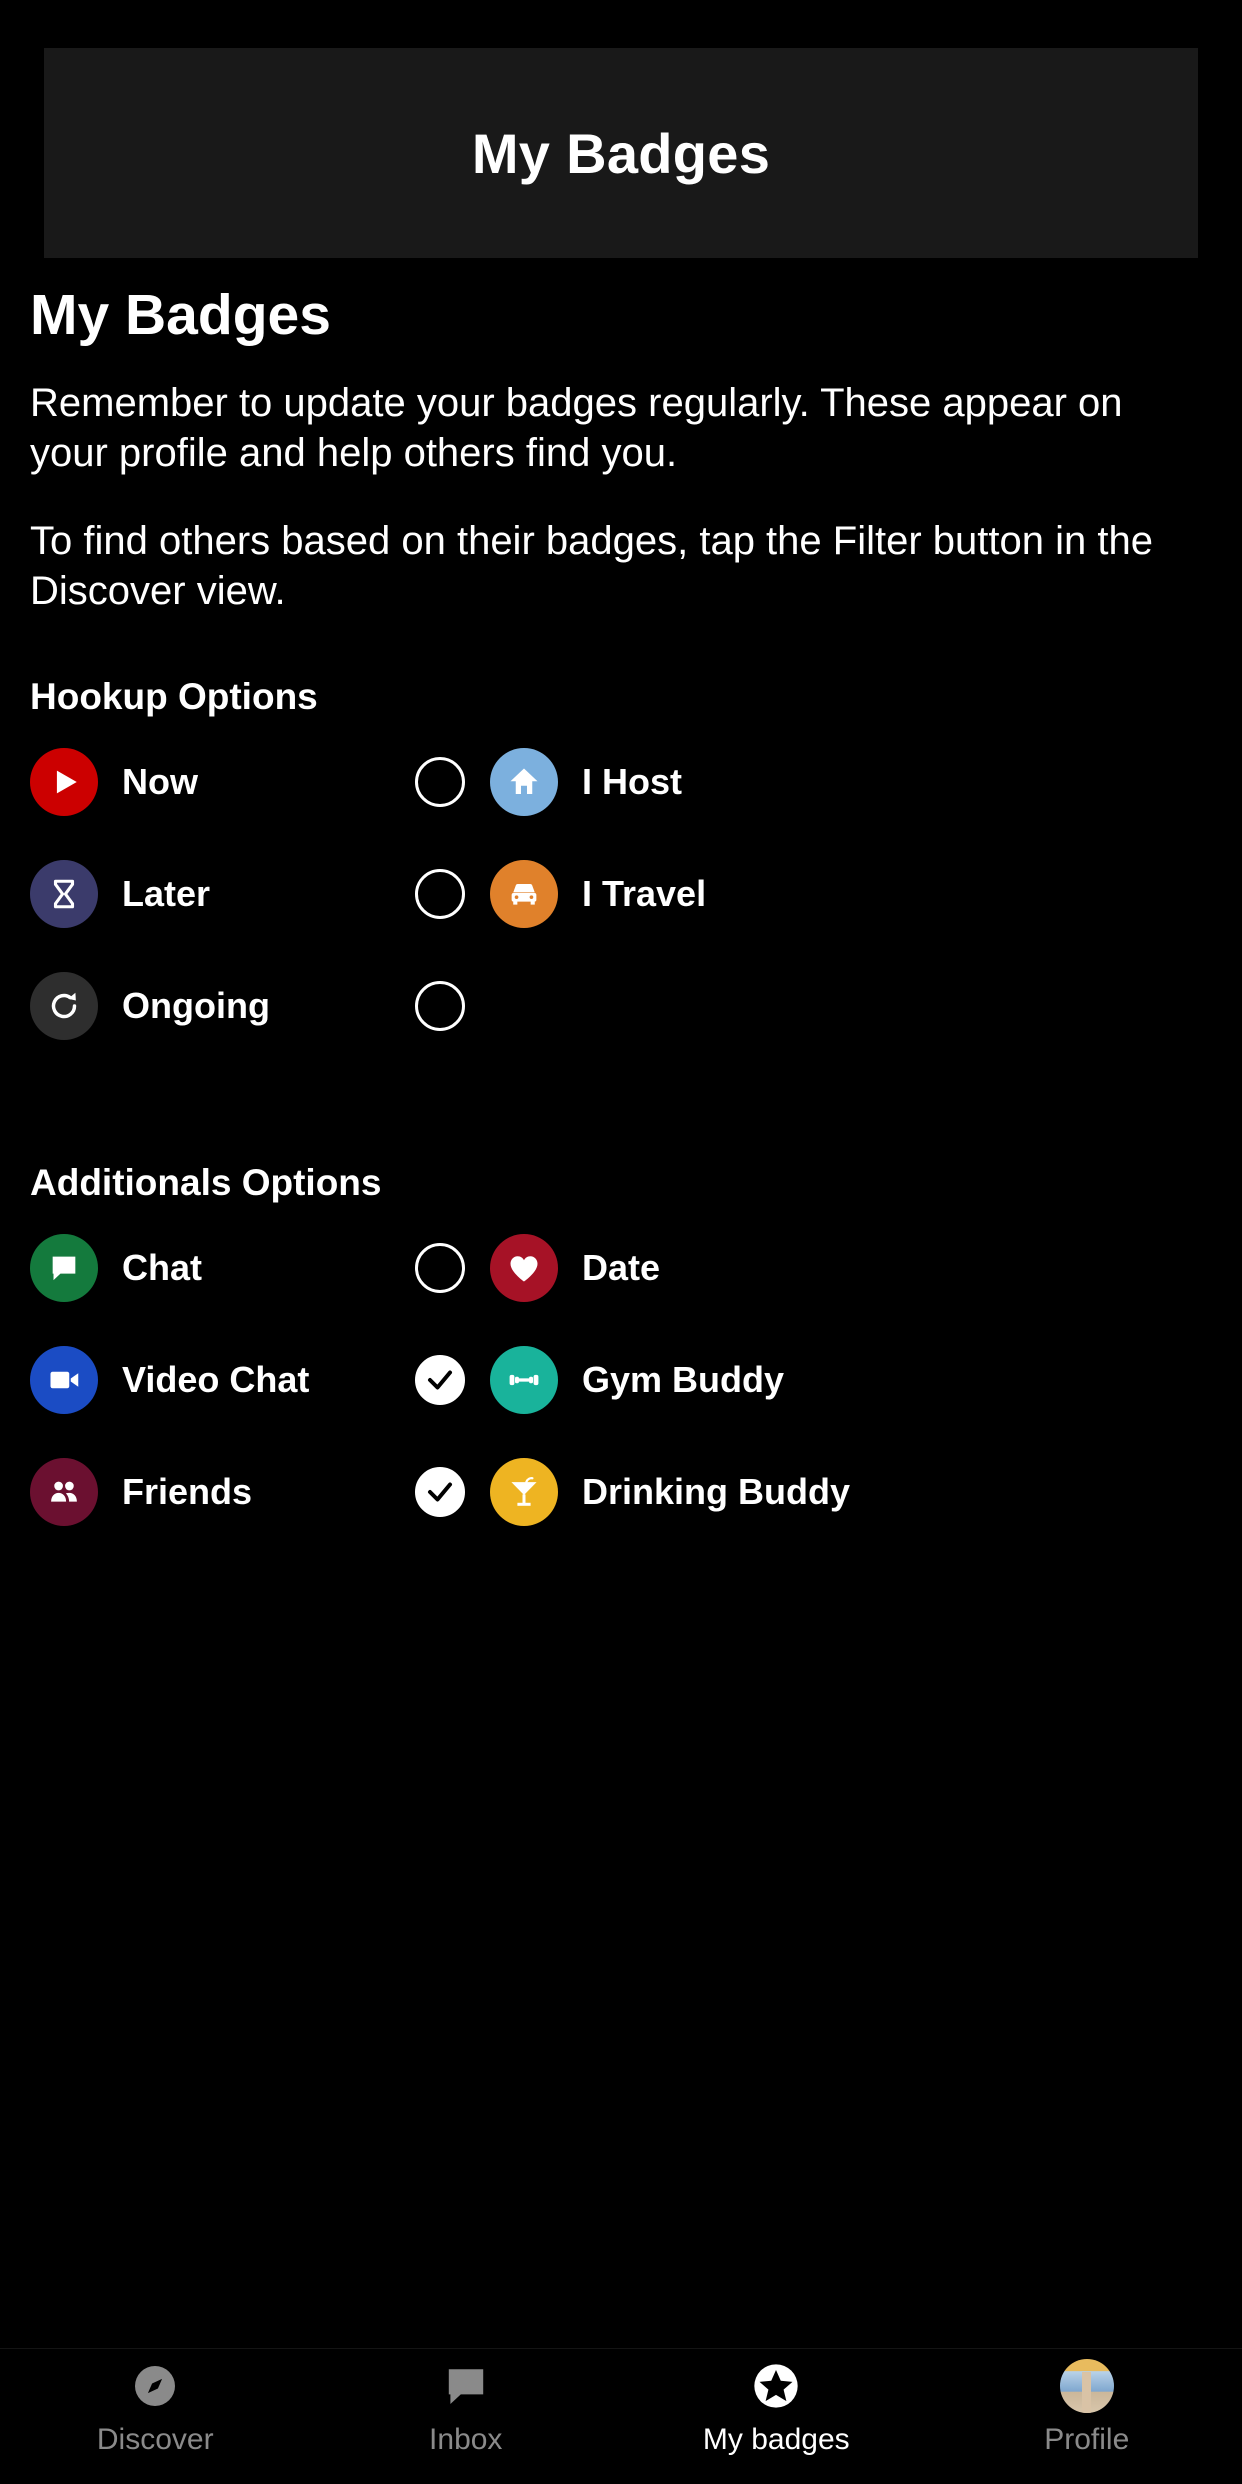 Image resolution: width=1242 pixels, height=2484 pixels. I want to click on badge-label: Now, so click(160, 781).